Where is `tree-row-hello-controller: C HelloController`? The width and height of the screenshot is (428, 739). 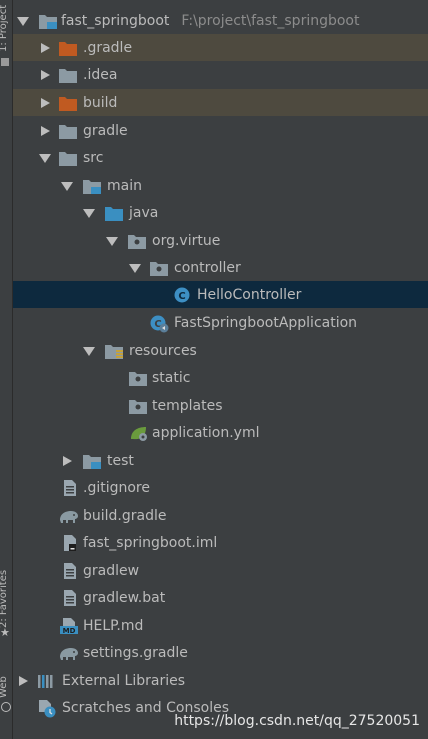
tree-row-hello-controller: C HelloController is located at coordinates (220, 294).